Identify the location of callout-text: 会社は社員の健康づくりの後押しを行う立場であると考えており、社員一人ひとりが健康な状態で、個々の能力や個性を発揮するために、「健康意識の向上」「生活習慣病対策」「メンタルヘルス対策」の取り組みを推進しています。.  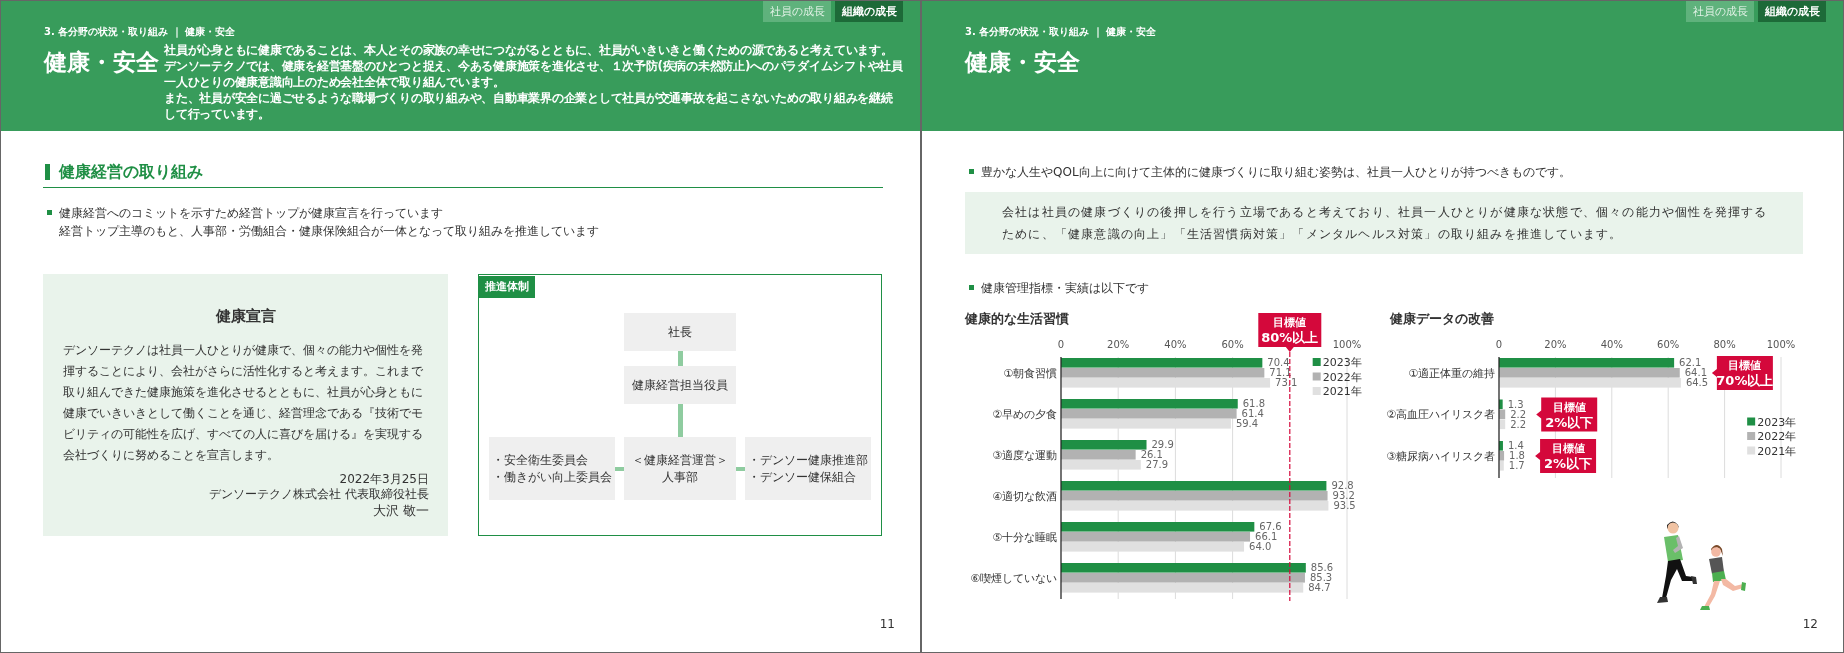
(1384, 223).